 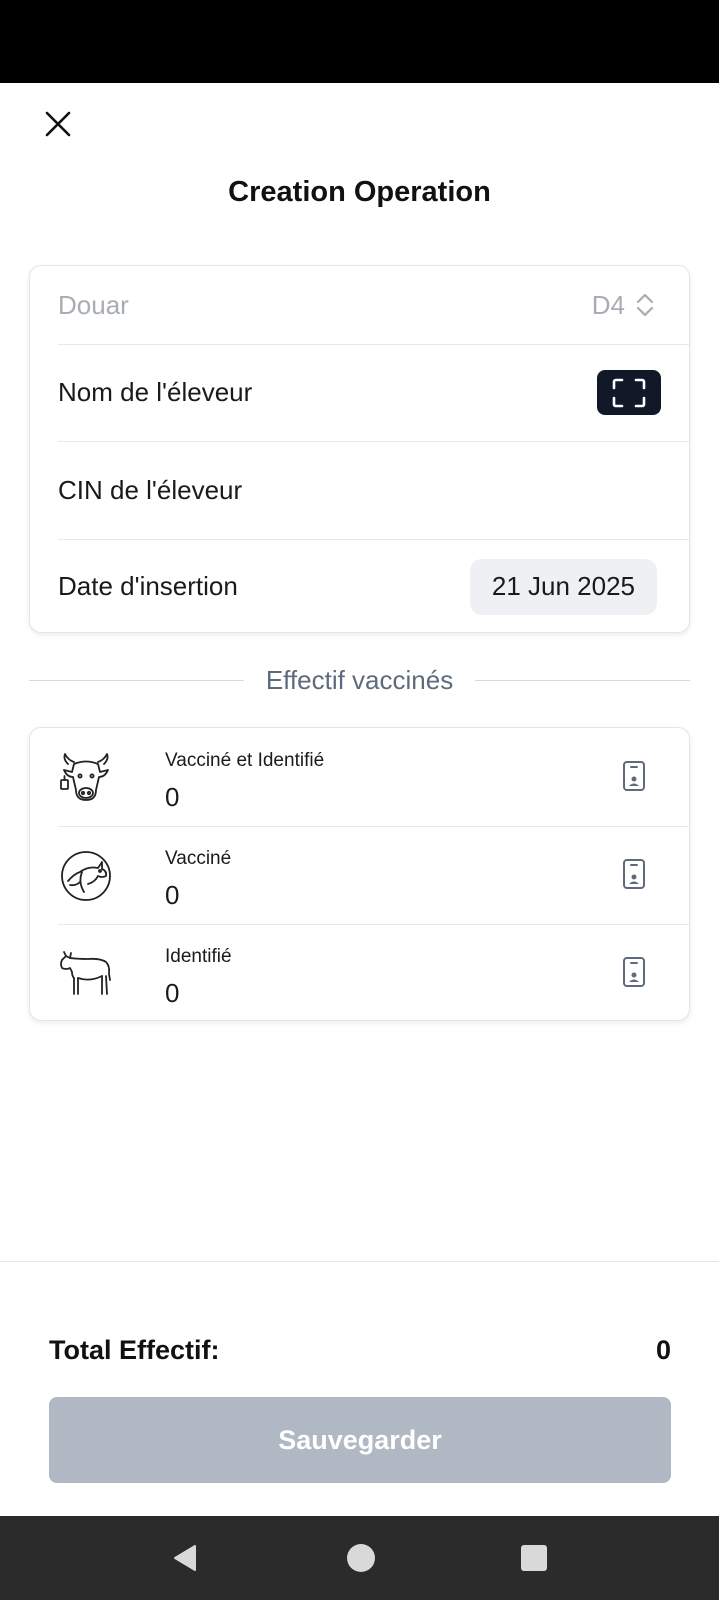 What do you see at coordinates (373, 490) in the screenshot?
I see `cin-eleveur-field: CIN de l'éleveur` at bounding box center [373, 490].